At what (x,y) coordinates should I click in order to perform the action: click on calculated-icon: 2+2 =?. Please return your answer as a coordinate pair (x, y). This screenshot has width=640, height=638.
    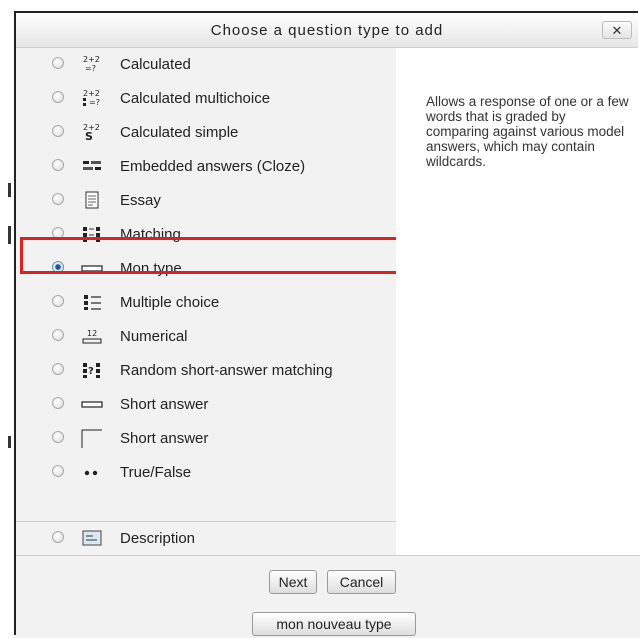
    Looking at the image, I should click on (91, 64).